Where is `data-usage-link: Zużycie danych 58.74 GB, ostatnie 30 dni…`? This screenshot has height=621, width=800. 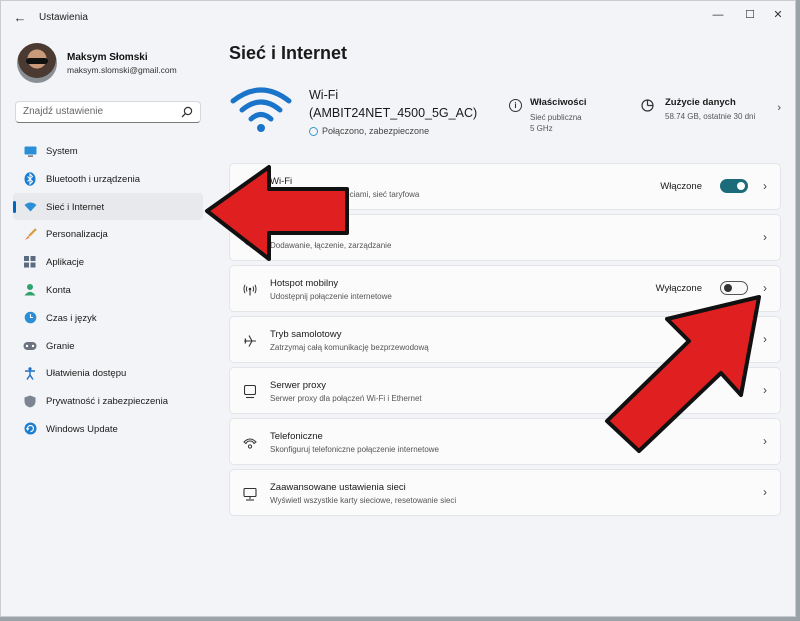 data-usage-link: Zużycie danych 58.74 GB, ostatnie 30 dni… is located at coordinates (713, 115).